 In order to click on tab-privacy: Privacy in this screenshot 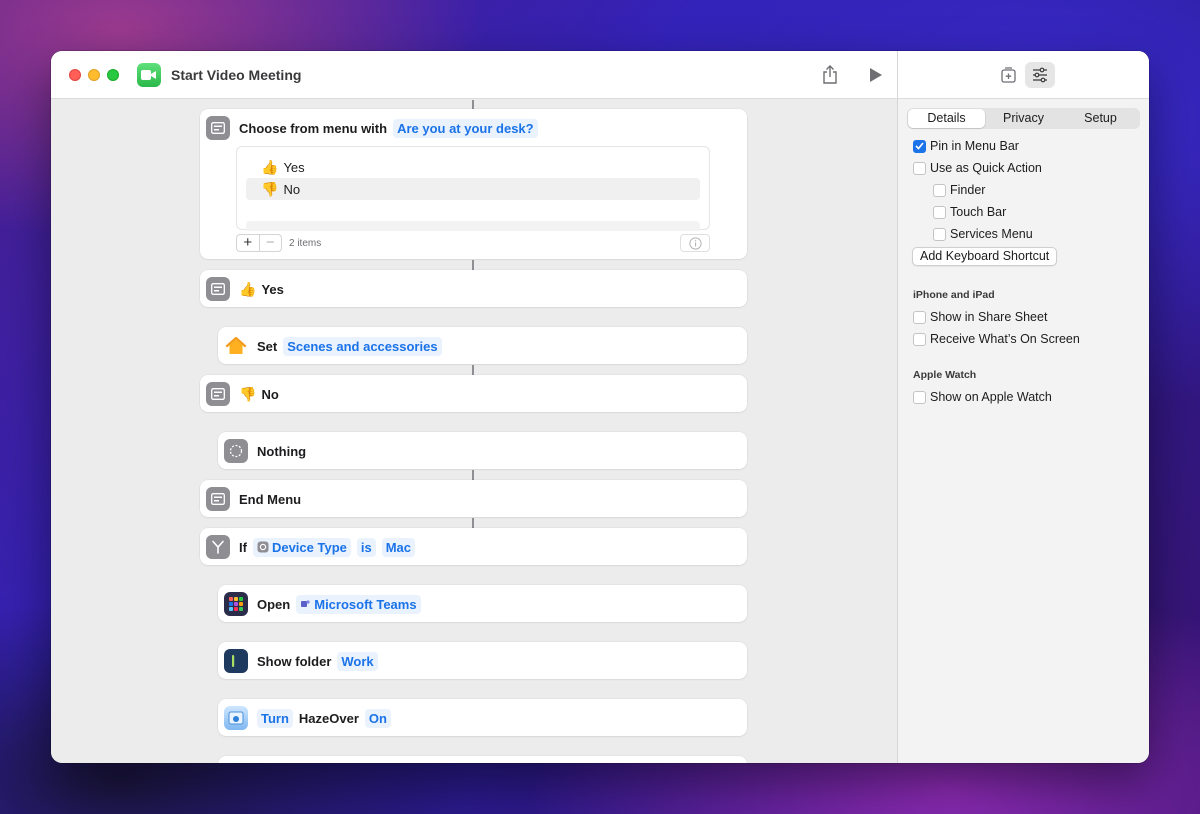, I will do `click(1023, 118)`.